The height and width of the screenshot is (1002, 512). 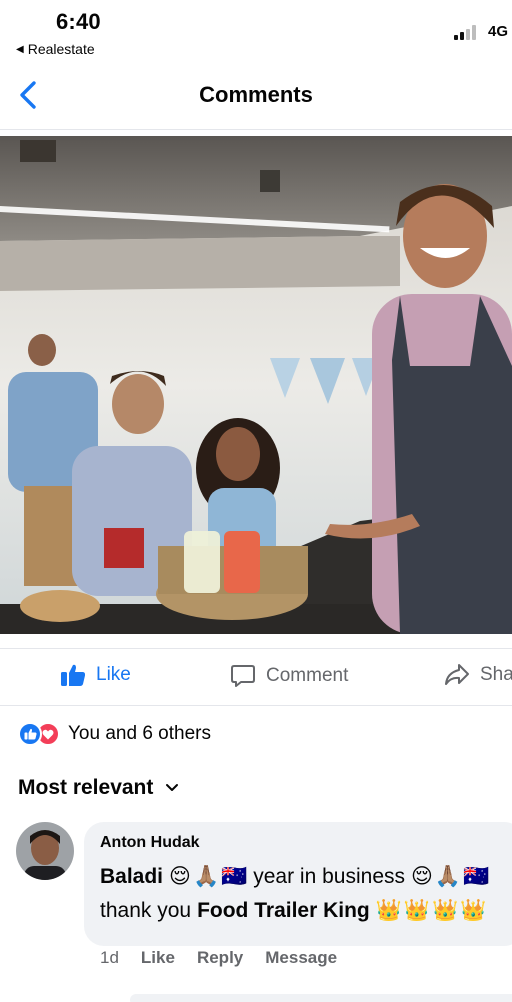 I want to click on comment-time: 1d, so click(x=109, y=957).